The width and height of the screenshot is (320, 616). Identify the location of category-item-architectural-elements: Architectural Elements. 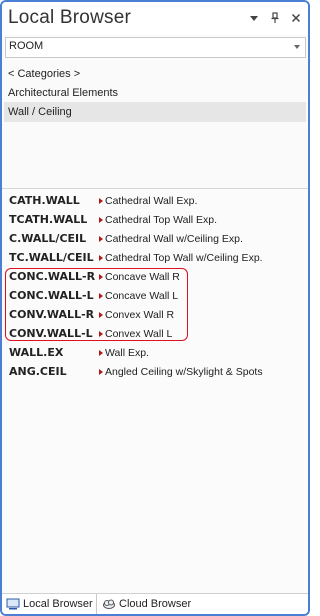
(155, 93).